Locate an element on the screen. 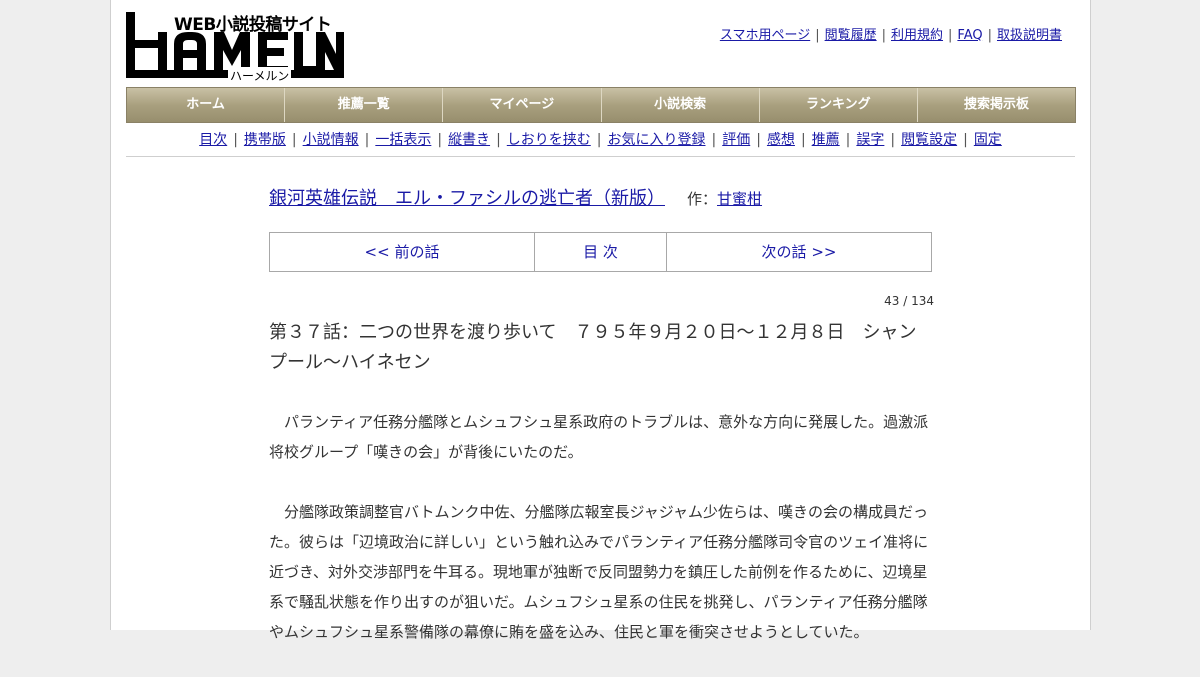 The height and width of the screenshot is (677, 1200). chapter-nav: << 前の話 目 次 次の話 >> is located at coordinates (600, 252).